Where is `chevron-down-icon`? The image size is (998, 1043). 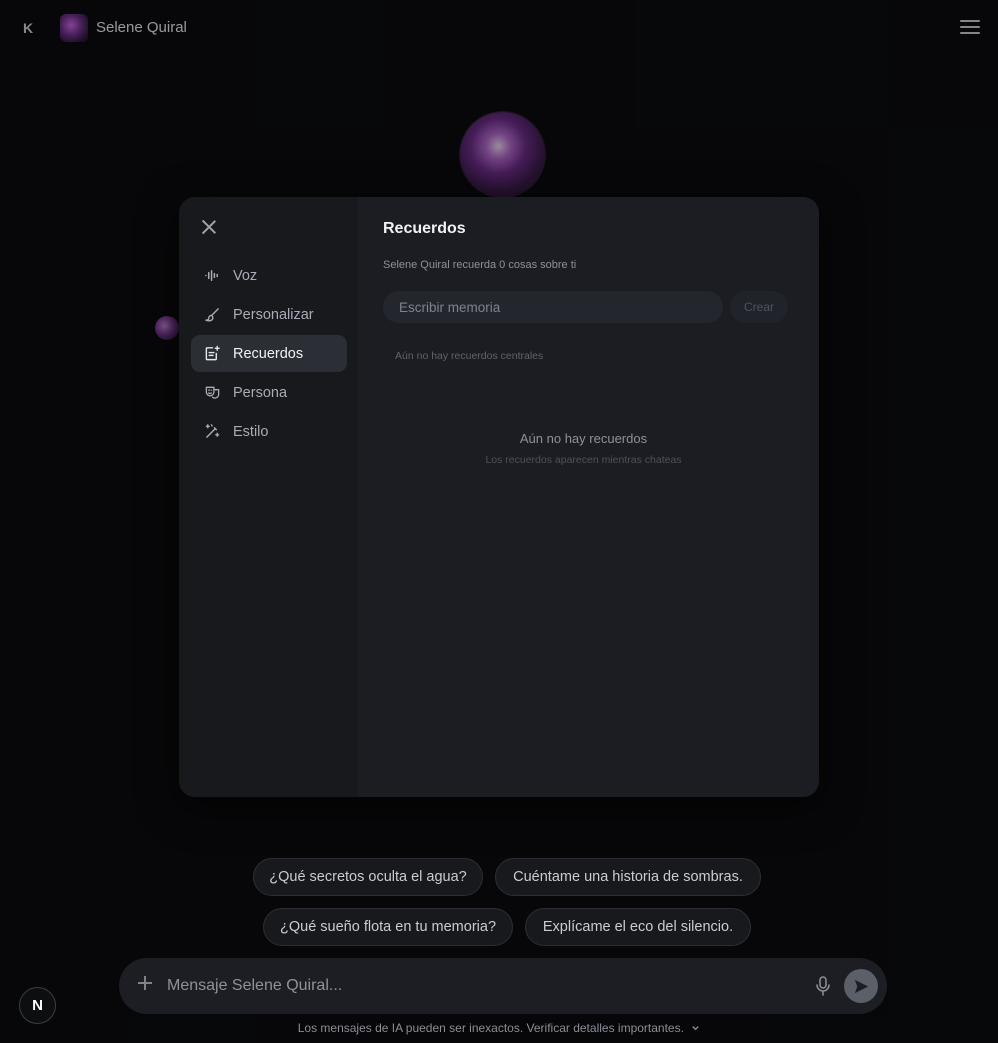
chevron-down-icon is located at coordinates (695, 1028).